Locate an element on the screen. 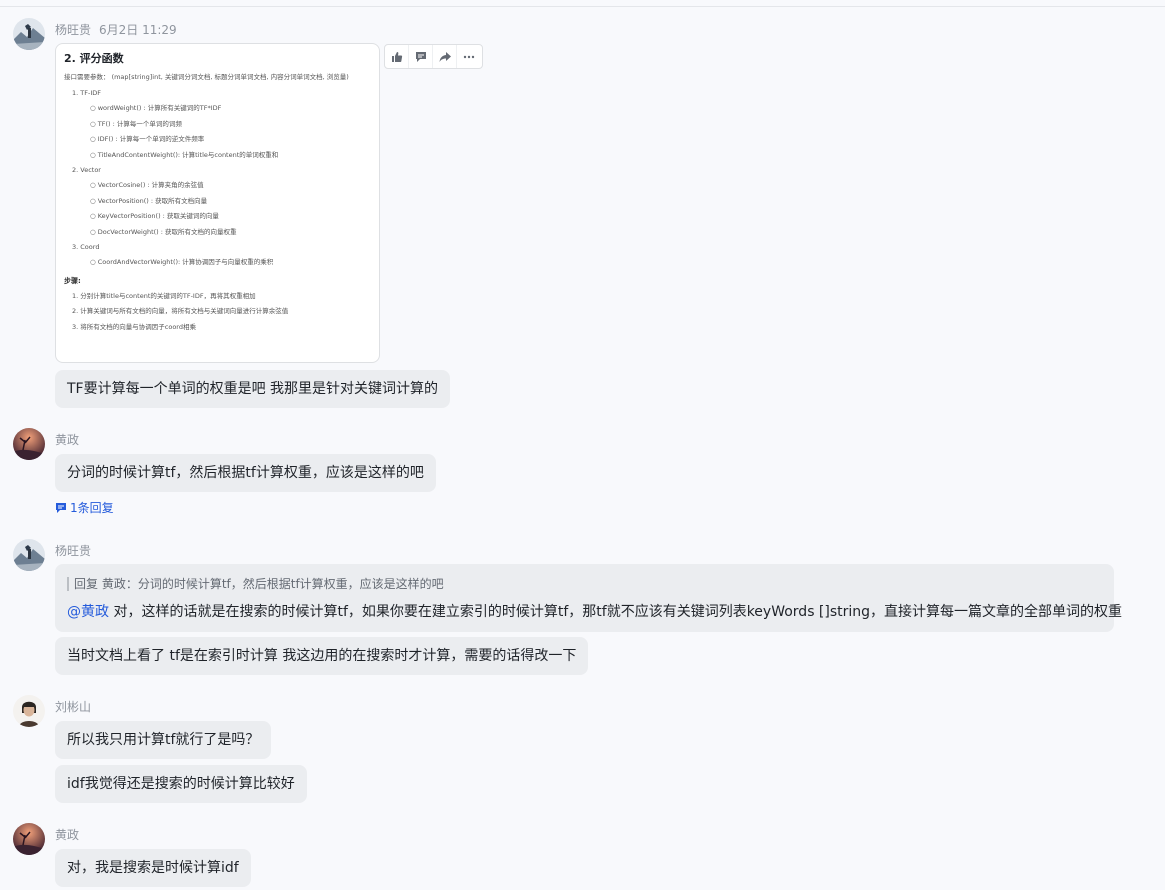 This screenshot has width=1165, height=890. avatar-character-icon is located at coordinates (29, 711).